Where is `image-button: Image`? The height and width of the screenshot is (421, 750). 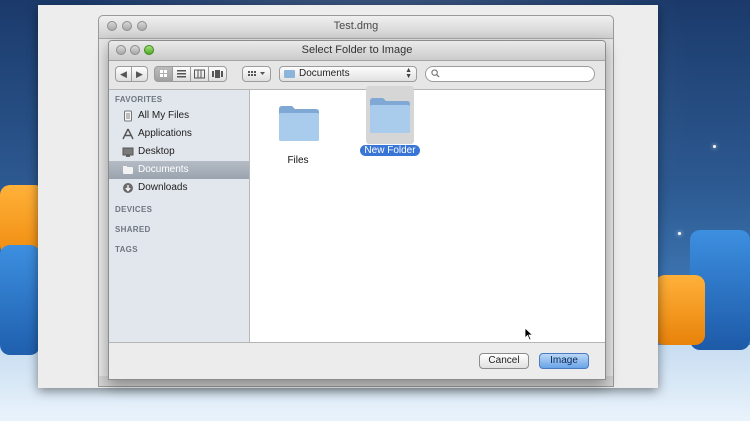 image-button: Image is located at coordinates (564, 361).